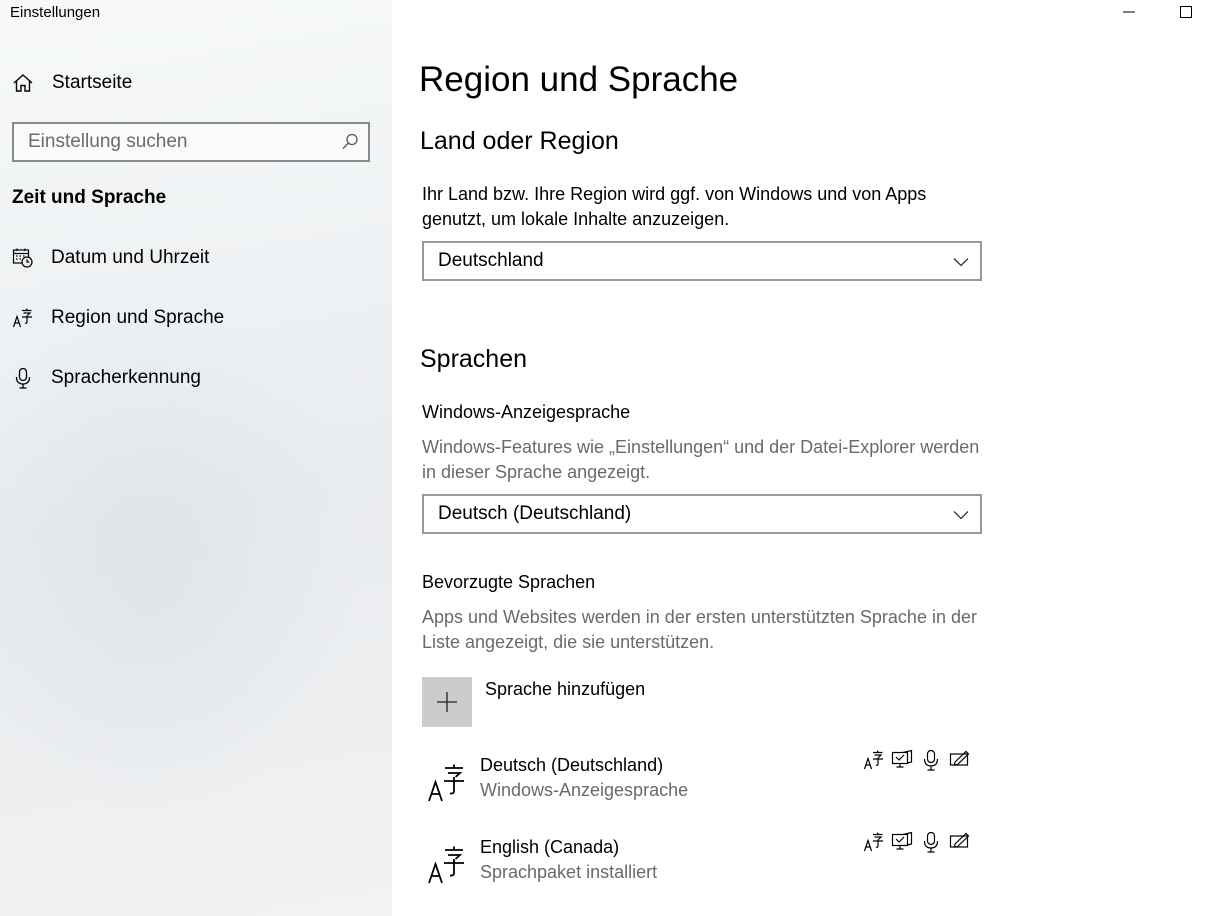 This screenshot has height=916, width=1224. What do you see at coordinates (92, 82) in the screenshot?
I see `sidebar-item-label: Startseite` at bounding box center [92, 82].